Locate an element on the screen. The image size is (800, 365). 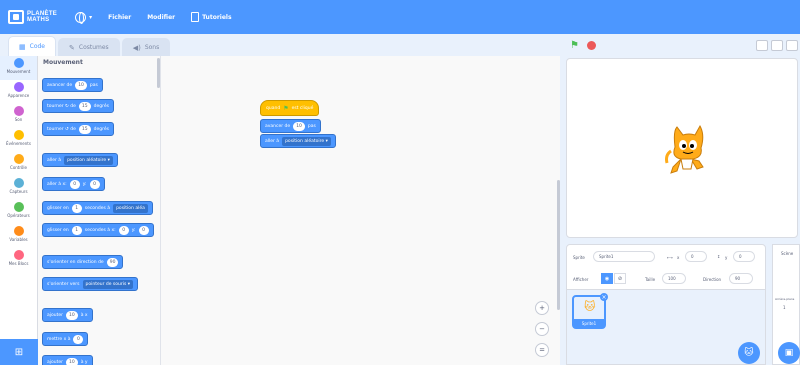
category-looks: Apparence is located at coordinates (18, 92).